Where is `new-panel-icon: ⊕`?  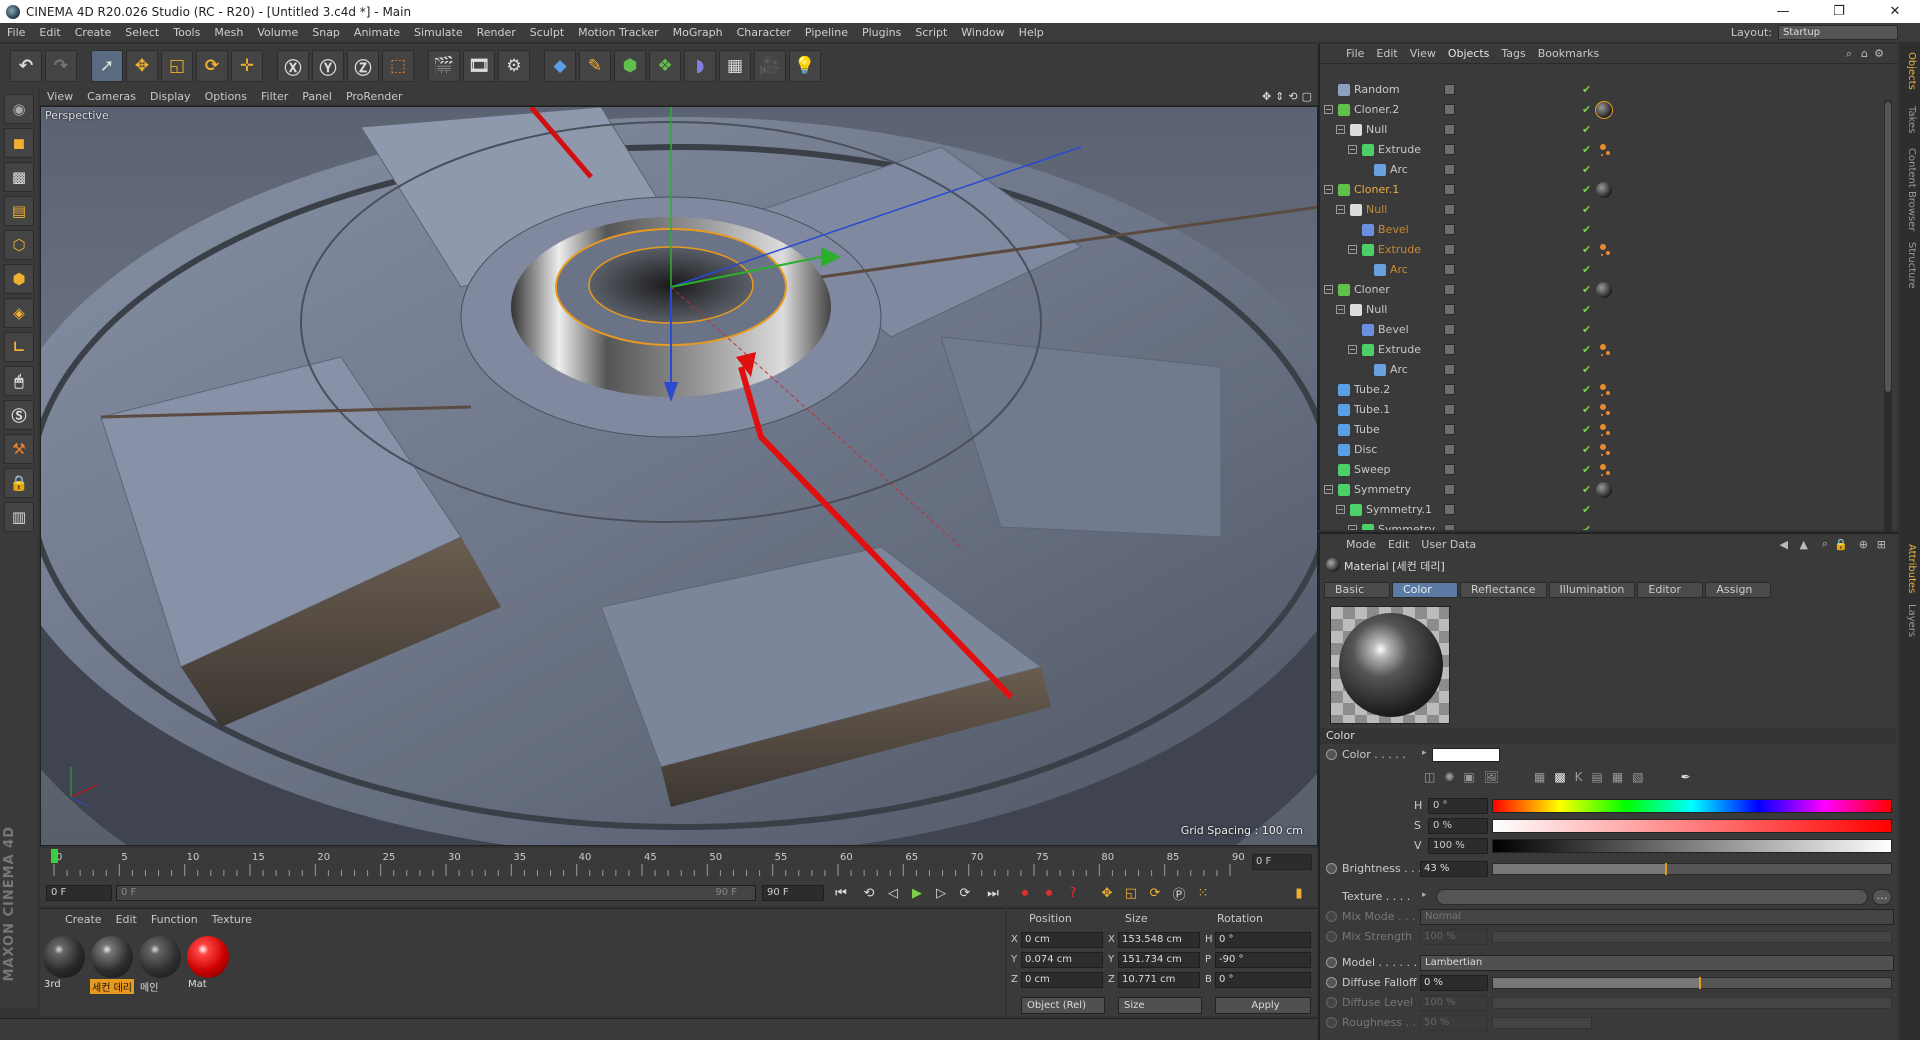 new-panel-icon: ⊕ is located at coordinates (1863, 544).